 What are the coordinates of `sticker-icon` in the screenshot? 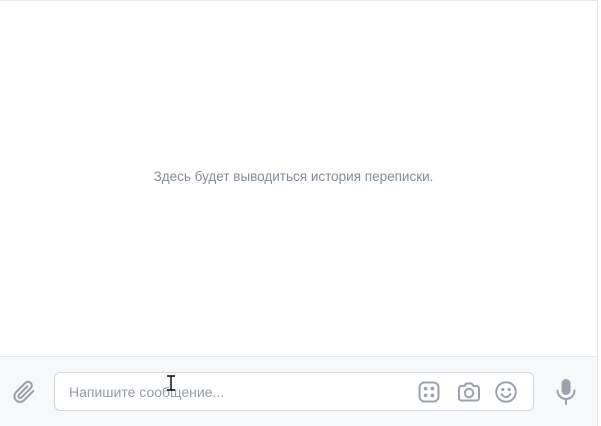 It's located at (429, 392).